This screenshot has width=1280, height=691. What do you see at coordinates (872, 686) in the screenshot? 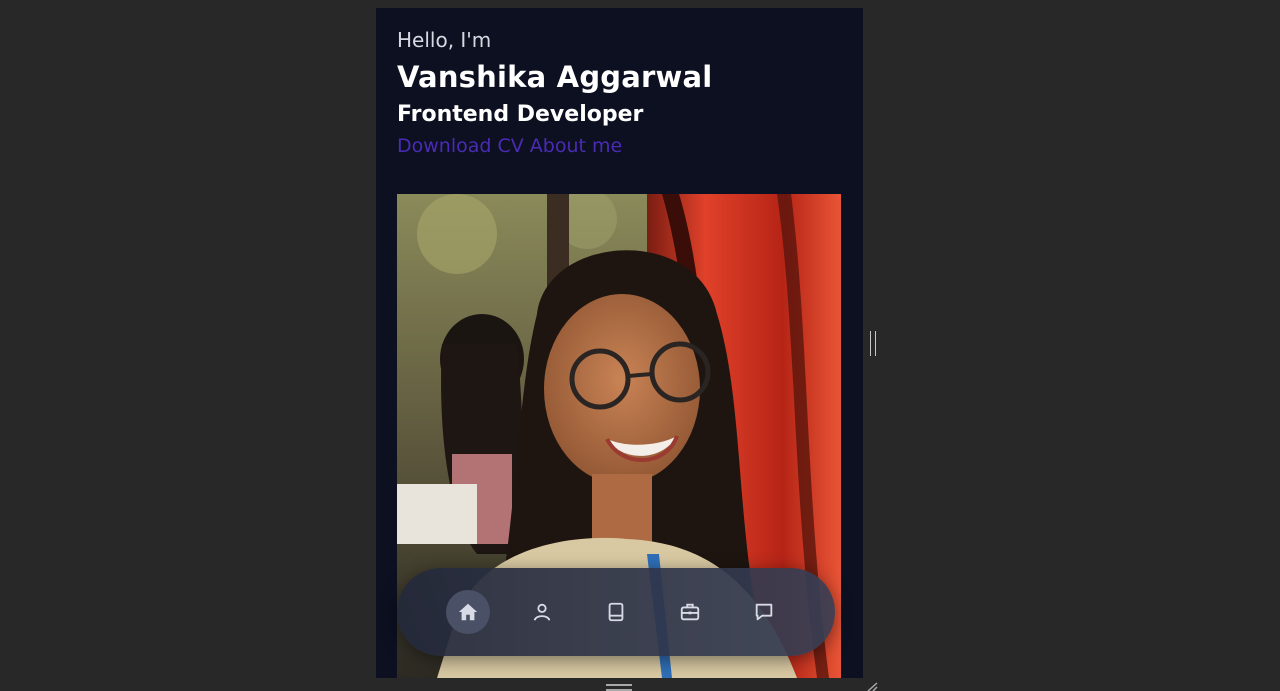
I see `resize-grip-icon` at bounding box center [872, 686].